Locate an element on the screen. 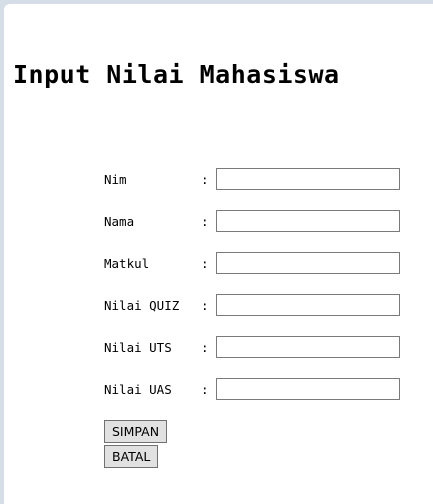 The height and width of the screenshot is (504, 433). form-row-matkul: Matkul : is located at coordinates (254, 269).